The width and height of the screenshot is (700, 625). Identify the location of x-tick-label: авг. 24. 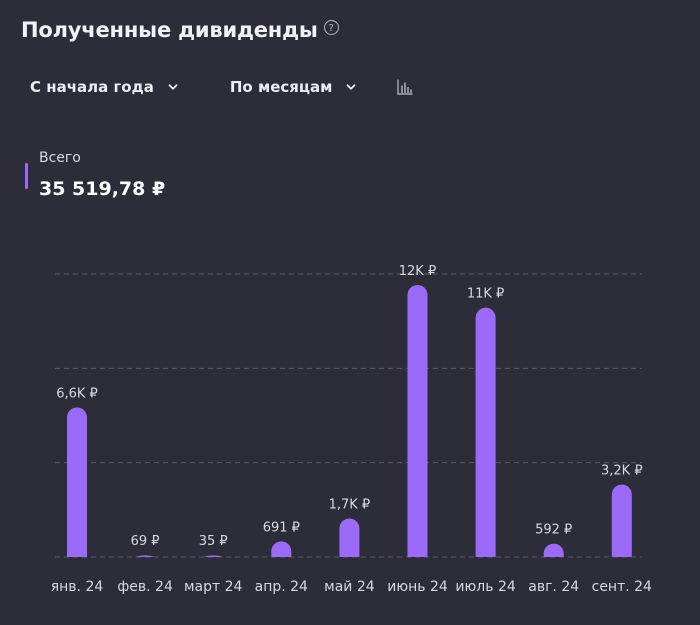
(553, 587).